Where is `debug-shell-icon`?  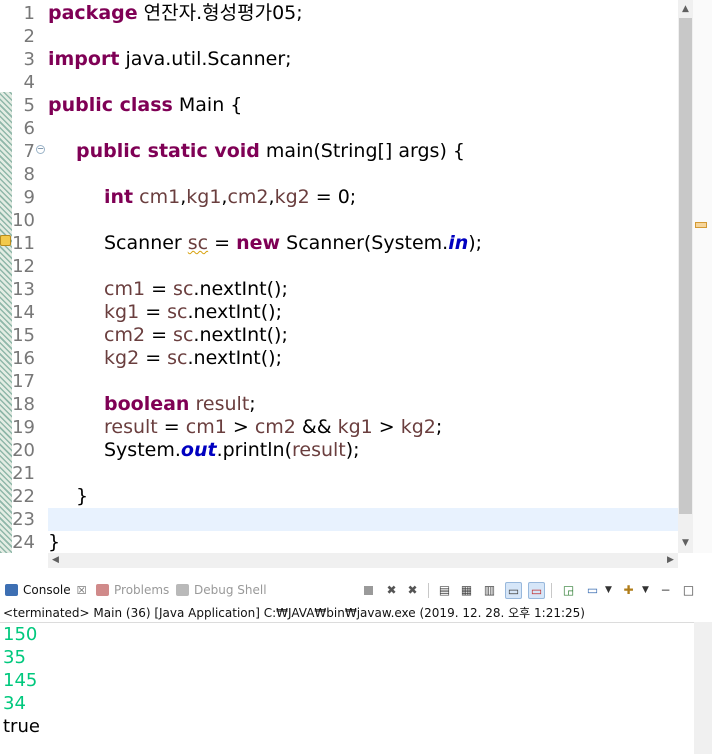 debug-shell-icon is located at coordinates (182, 590).